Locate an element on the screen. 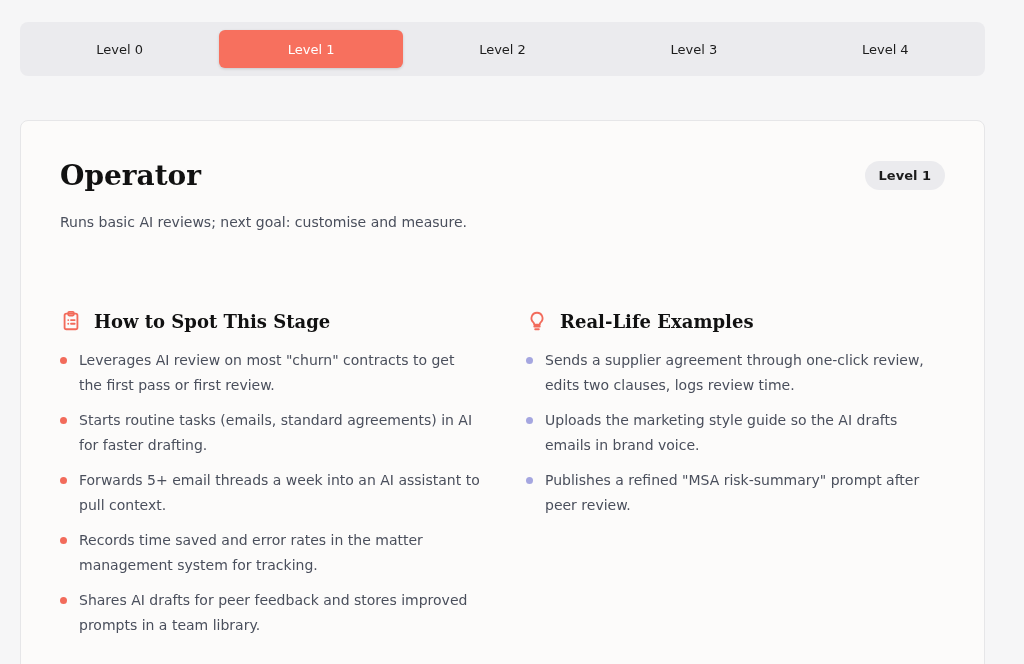 Image resolution: width=1024 pixels, height=664 pixels. section-heading: How to Spot This Stage is located at coordinates (212, 321).